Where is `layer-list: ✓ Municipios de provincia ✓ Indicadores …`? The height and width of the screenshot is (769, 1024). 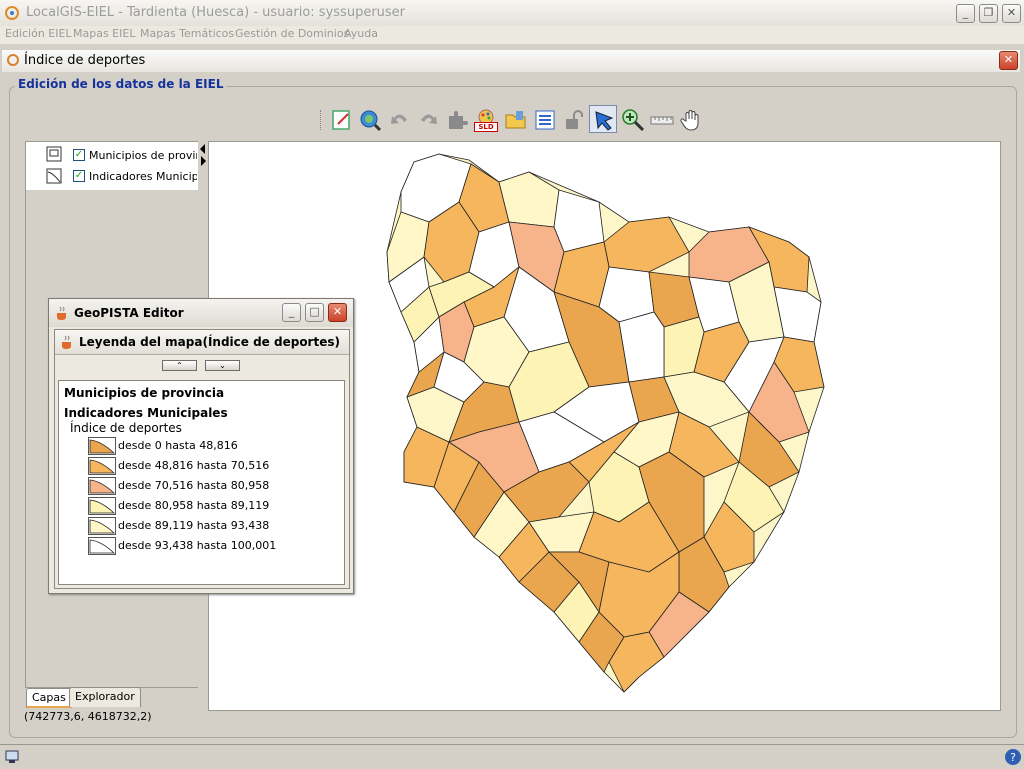 layer-list: ✓ Municipios de provincia ✓ Indicadores … is located at coordinates (112, 166).